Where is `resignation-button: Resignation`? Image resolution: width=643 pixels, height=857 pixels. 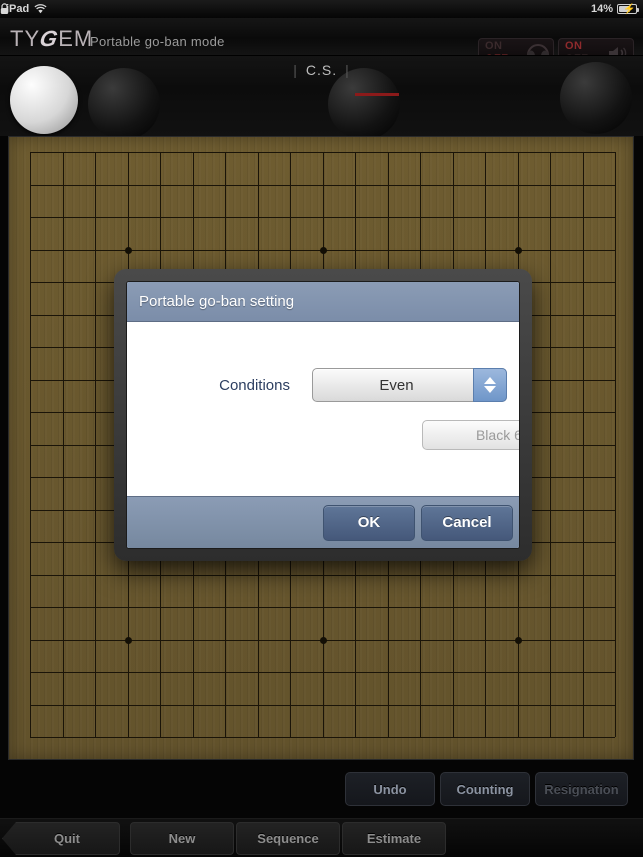
resignation-button: Resignation is located at coordinates (581, 789).